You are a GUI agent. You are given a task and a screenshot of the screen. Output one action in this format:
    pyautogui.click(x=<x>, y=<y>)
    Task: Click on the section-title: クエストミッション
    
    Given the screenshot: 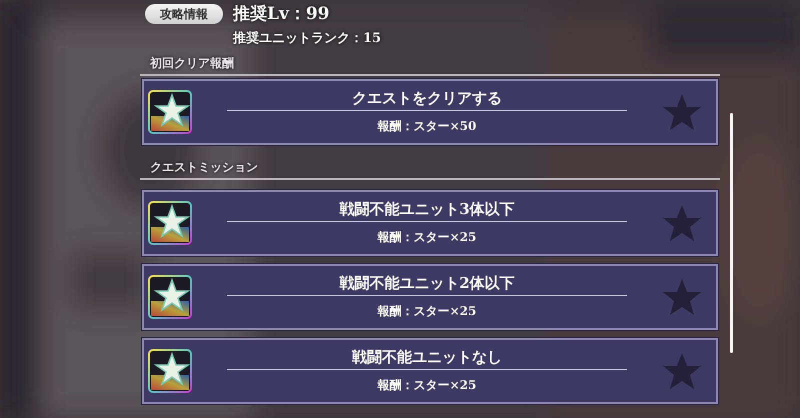 What is the action you would take?
    pyautogui.click(x=204, y=167)
    